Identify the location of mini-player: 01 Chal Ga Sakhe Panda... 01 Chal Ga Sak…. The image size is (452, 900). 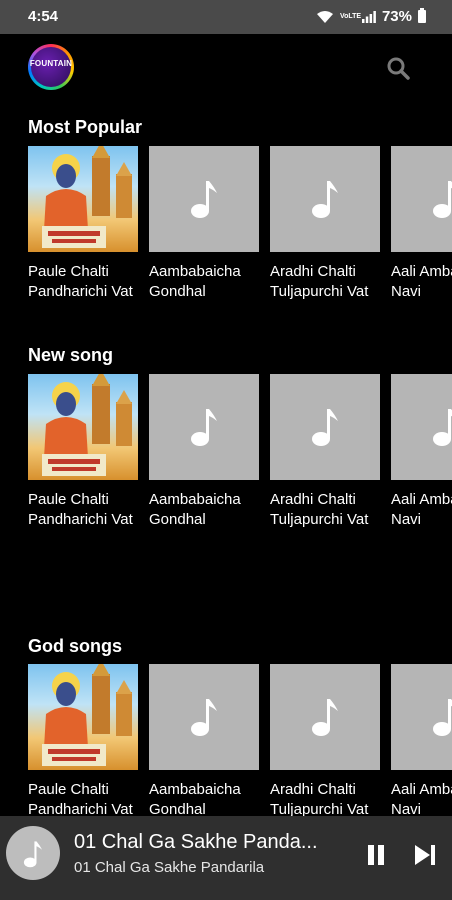
(226, 858).